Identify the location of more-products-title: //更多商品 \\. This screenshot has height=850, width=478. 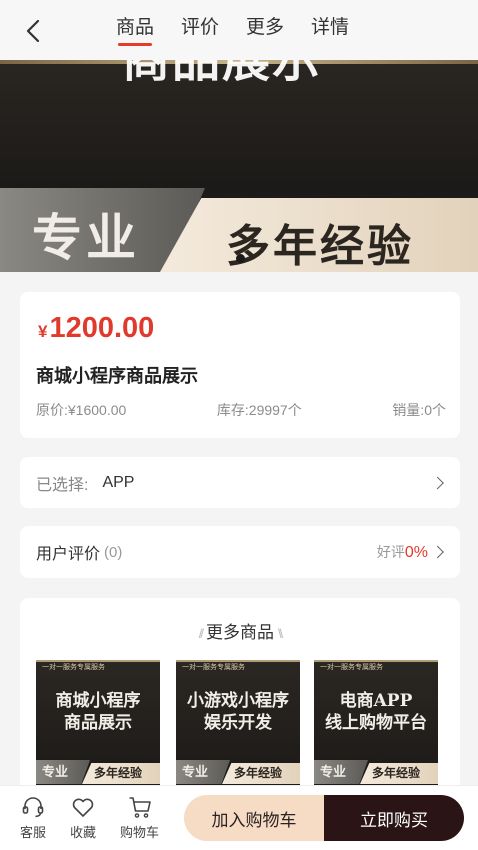
(240, 630).